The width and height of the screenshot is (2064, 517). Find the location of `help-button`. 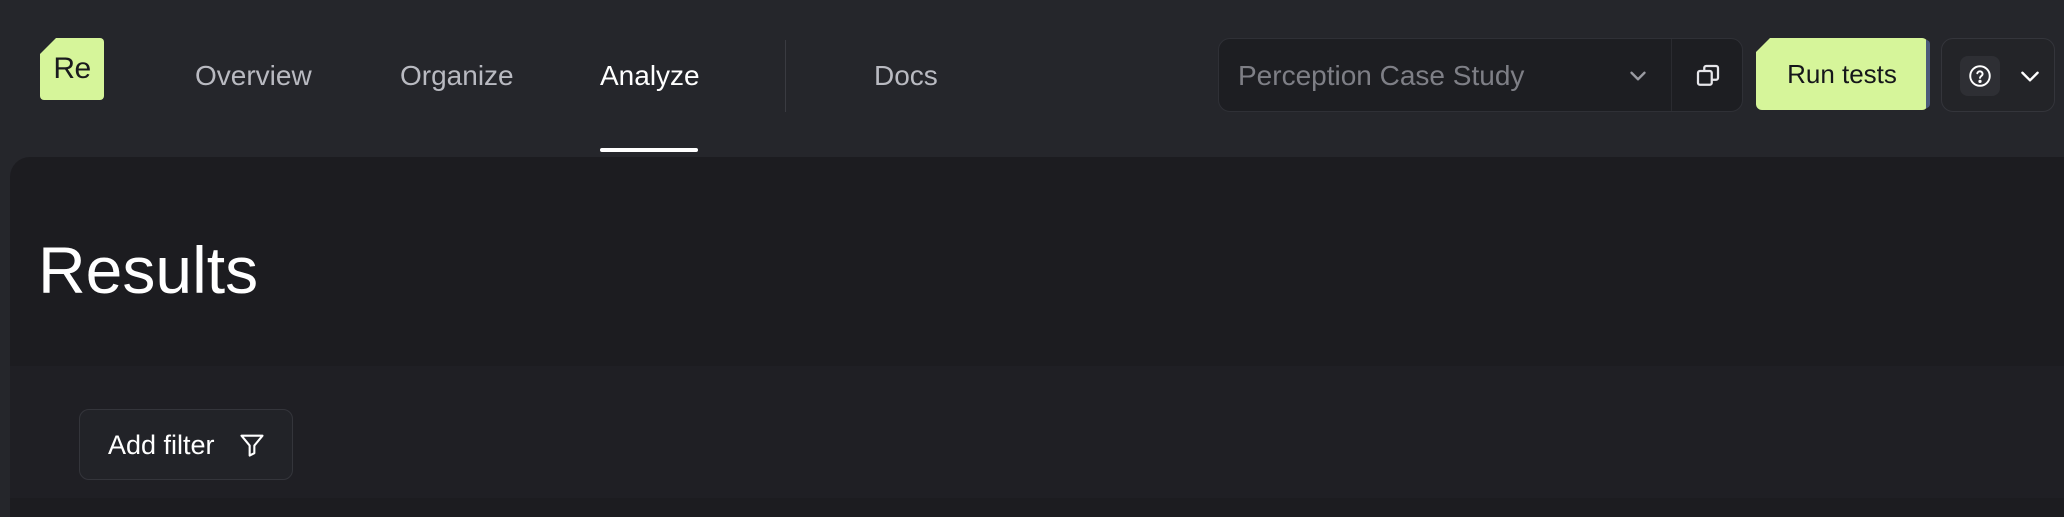

help-button is located at coordinates (1980, 76).